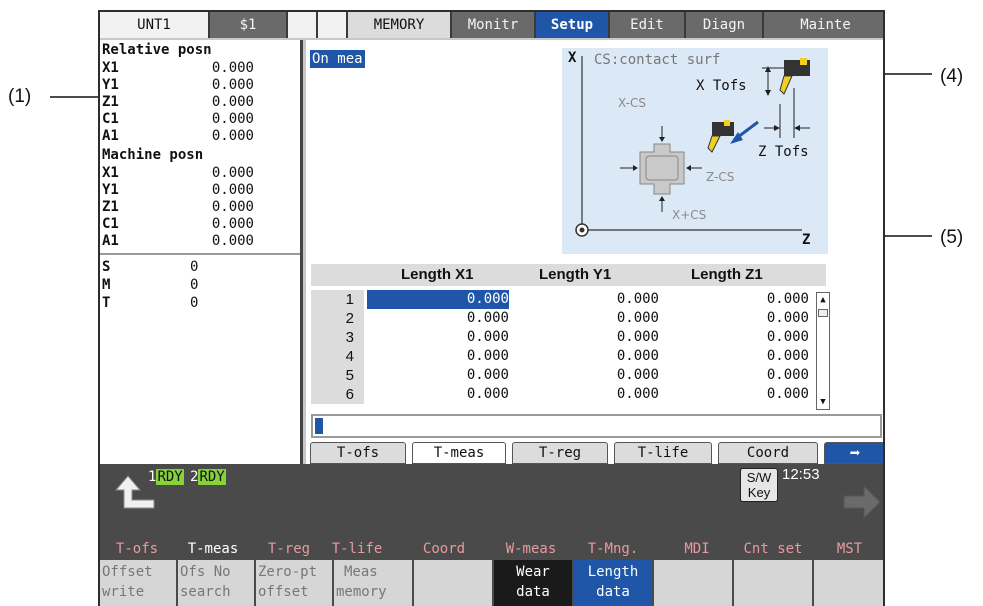 This screenshot has width=983, height=606. Describe the element at coordinates (613, 572) in the screenshot. I see `fkey-line: Length` at that location.